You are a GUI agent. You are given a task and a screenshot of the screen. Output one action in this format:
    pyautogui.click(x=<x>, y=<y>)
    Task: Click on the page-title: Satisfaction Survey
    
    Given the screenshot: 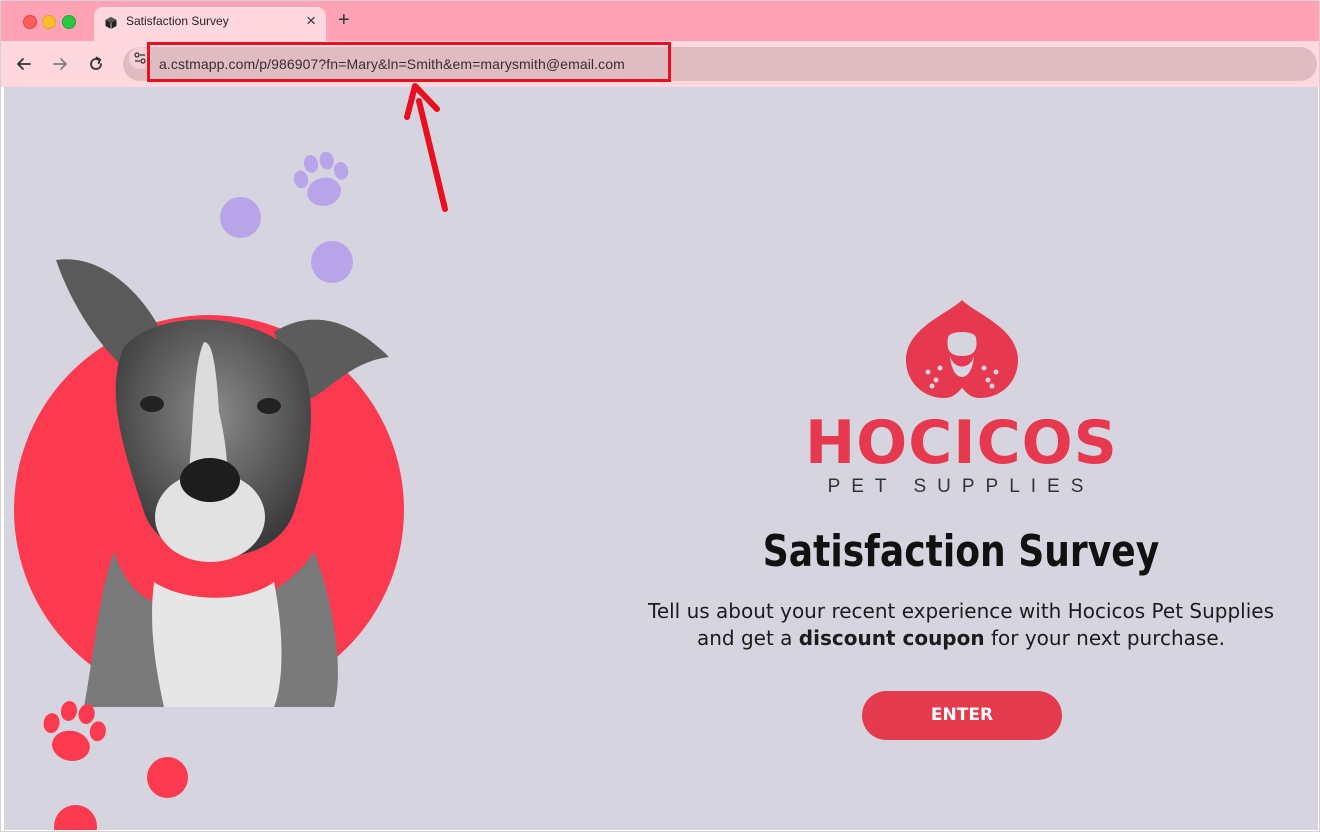 What is the action you would take?
    pyautogui.click(x=961, y=551)
    